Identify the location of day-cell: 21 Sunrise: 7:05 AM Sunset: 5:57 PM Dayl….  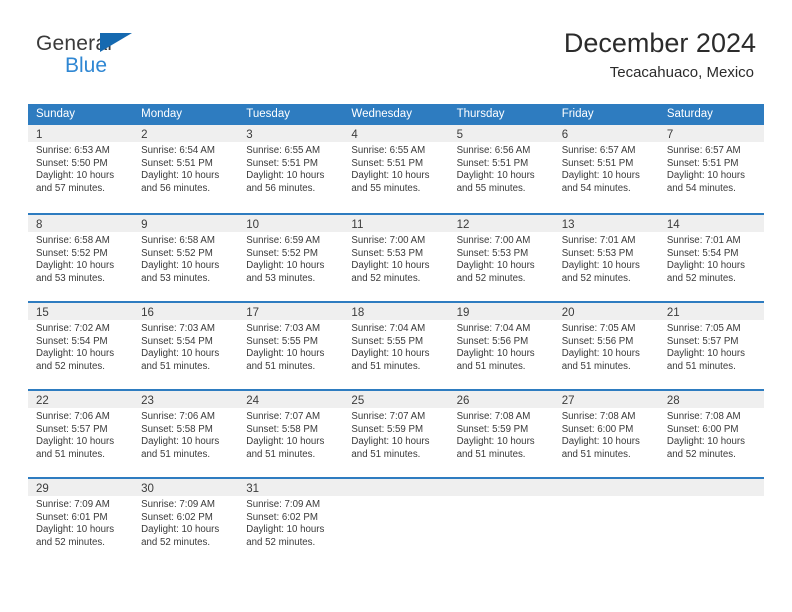
(711, 346).